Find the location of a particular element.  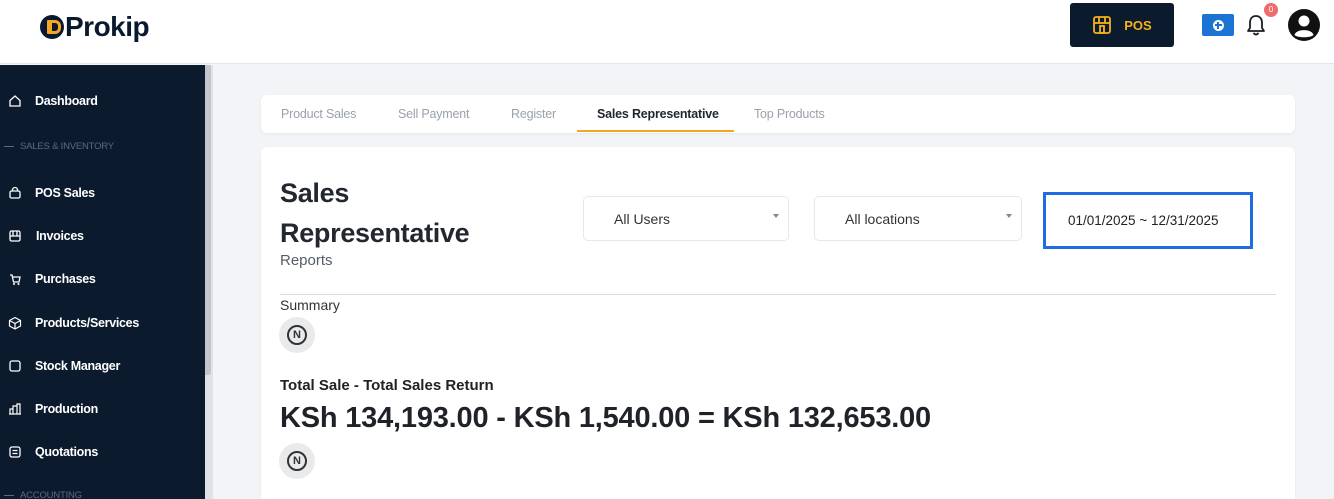

sidebar-item-label: Products/Services is located at coordinates (87, 323).